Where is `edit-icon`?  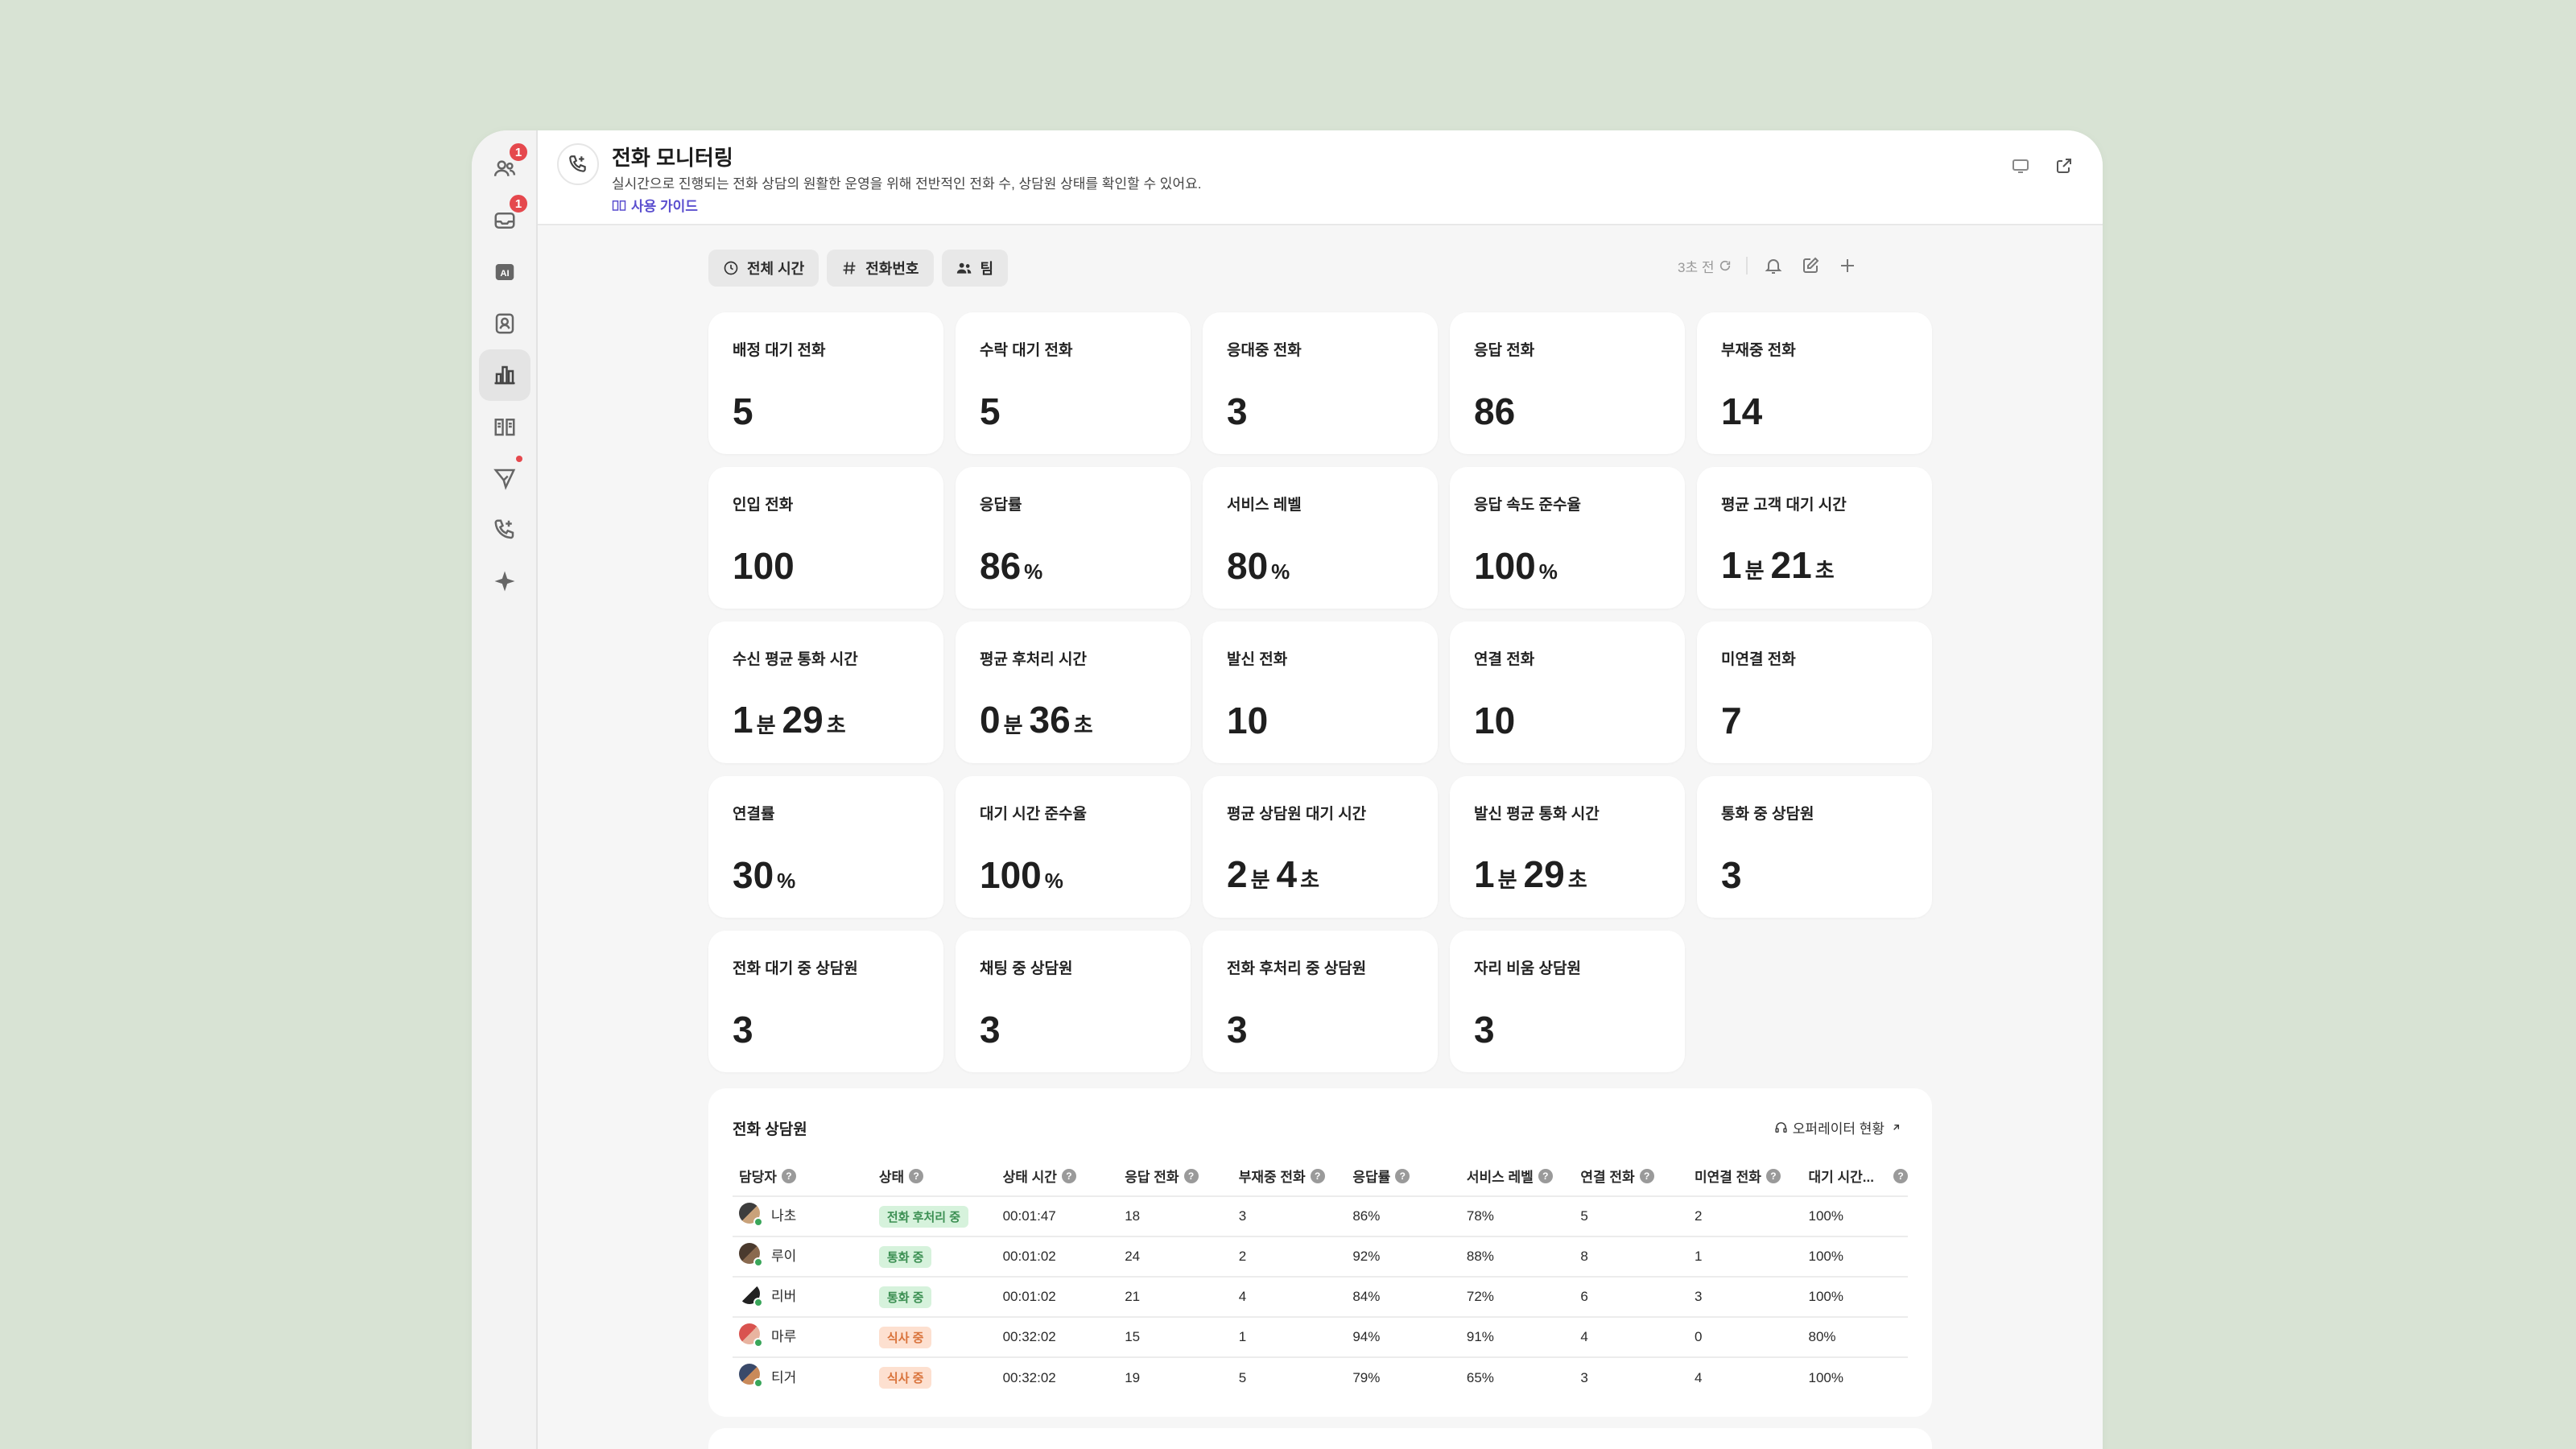
edit-icon is located at coordinates (1811, 265).